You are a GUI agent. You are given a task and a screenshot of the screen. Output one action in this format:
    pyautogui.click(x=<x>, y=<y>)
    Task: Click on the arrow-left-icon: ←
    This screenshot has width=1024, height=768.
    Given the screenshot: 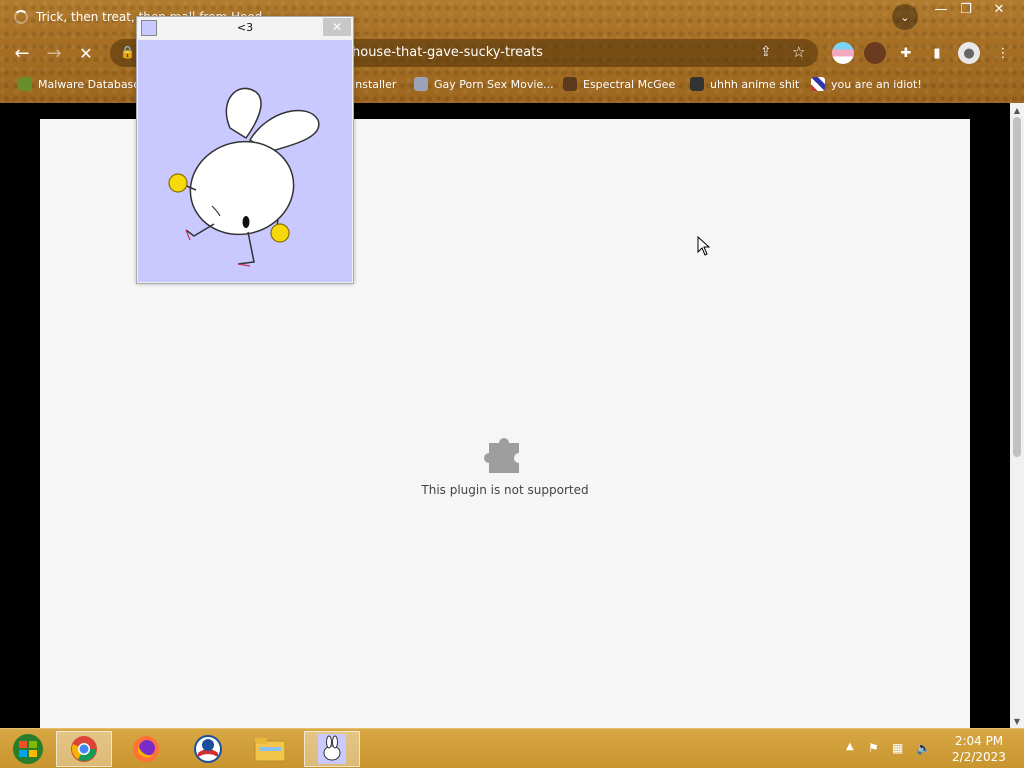 What is the action you would take?
    pyautogui.click(x=22, y=53)
    